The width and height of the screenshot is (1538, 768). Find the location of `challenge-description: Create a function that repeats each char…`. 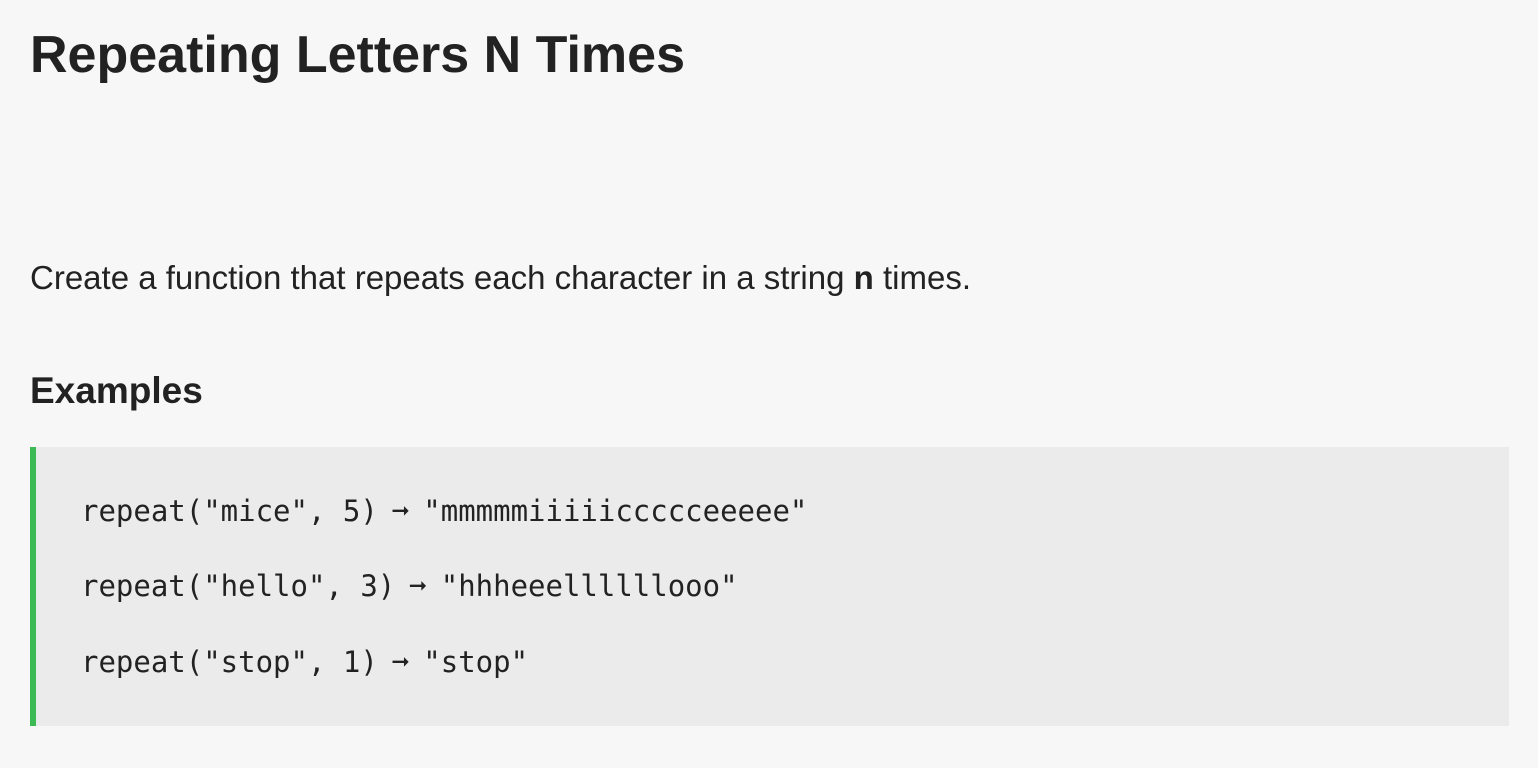

challenge-description: Create a function that repeats each char… is located at coordinates (500, 278).